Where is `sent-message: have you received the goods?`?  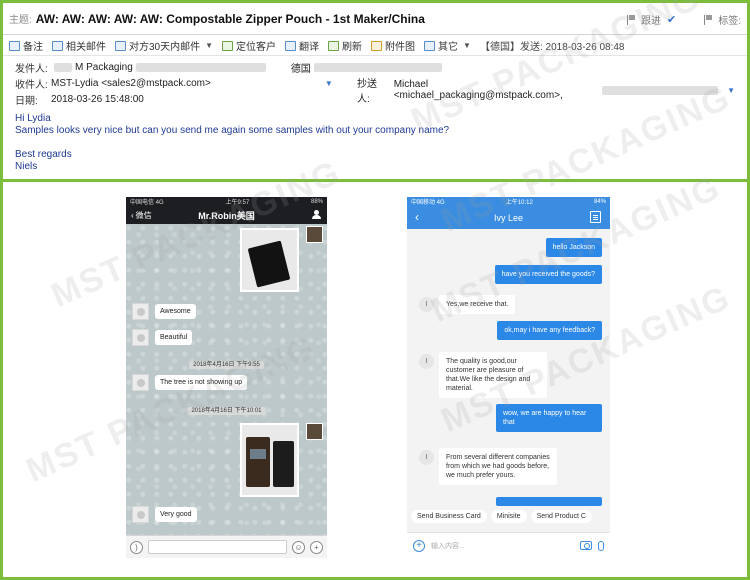 sent-message: have you received the goods? is located at coordinates (548, 274).